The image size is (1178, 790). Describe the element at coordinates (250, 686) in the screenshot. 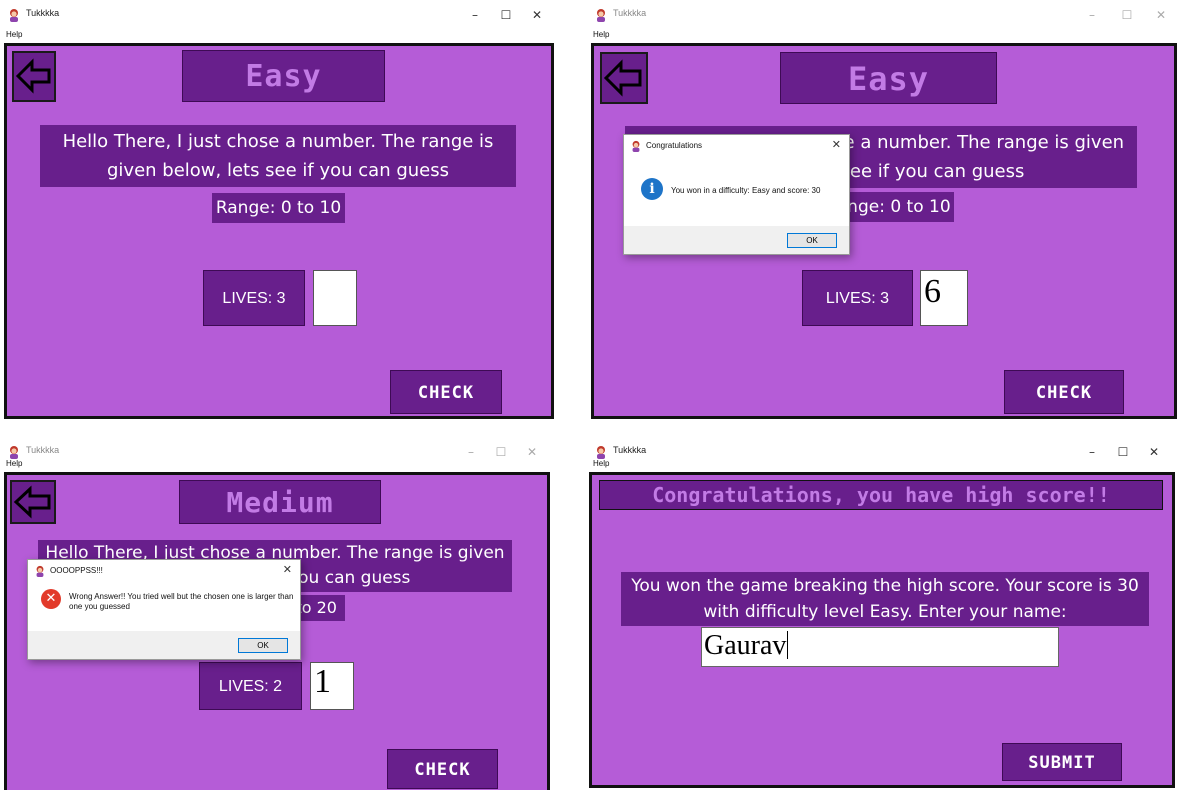

I see `lives-counter: LIVES: 2` at that location.